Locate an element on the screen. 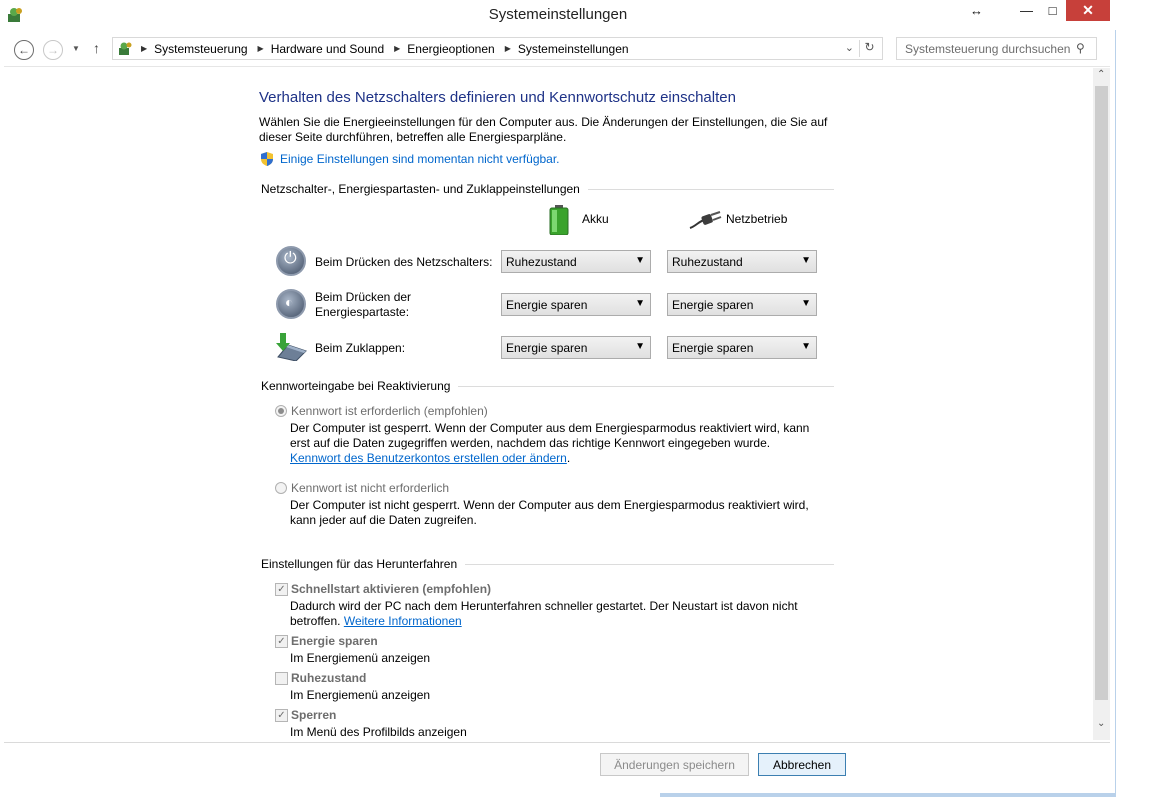  breadcrumb-hardware-und-sound: Hardware und Sound is located at coordinates (327, 49).